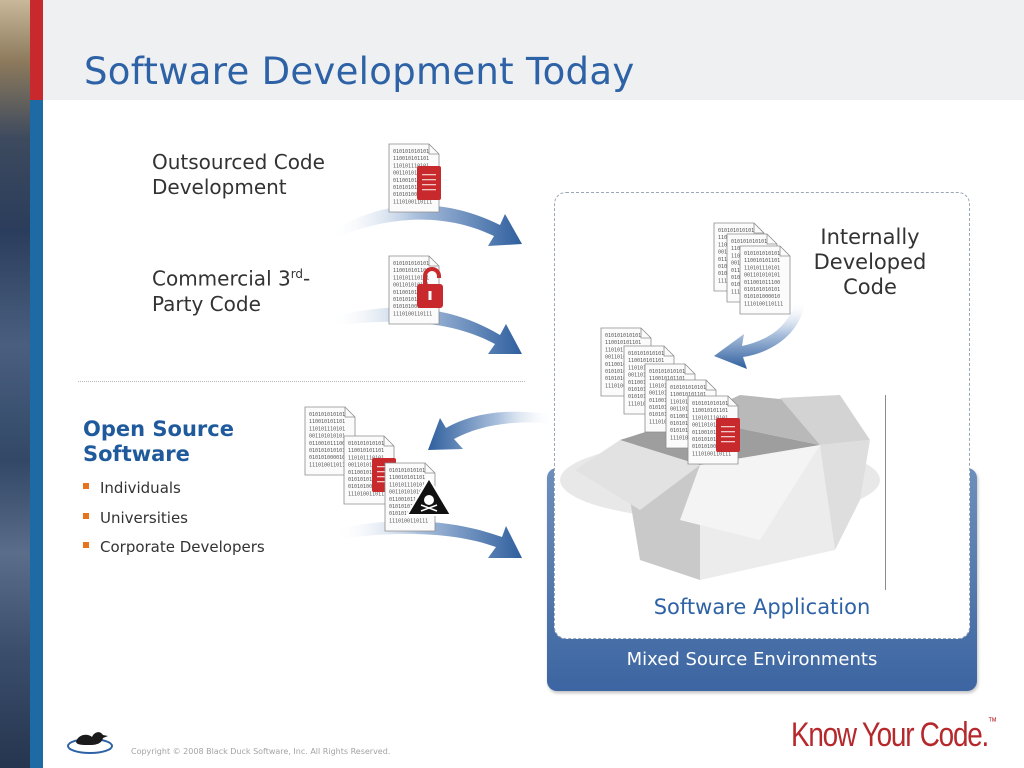  I want to click on internal-label: Internally Developed Code, so click(870, 262).